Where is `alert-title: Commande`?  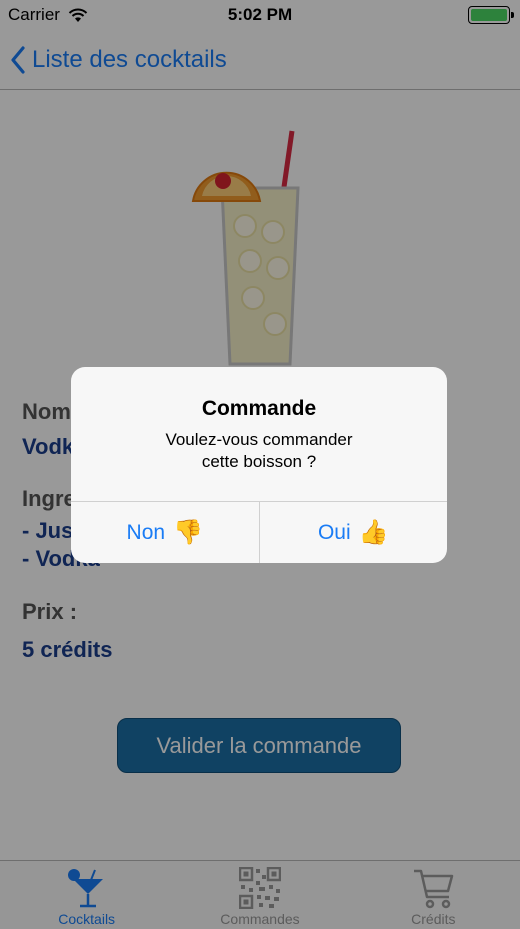
alert-title: Commande is located at coordinates (259, 408).